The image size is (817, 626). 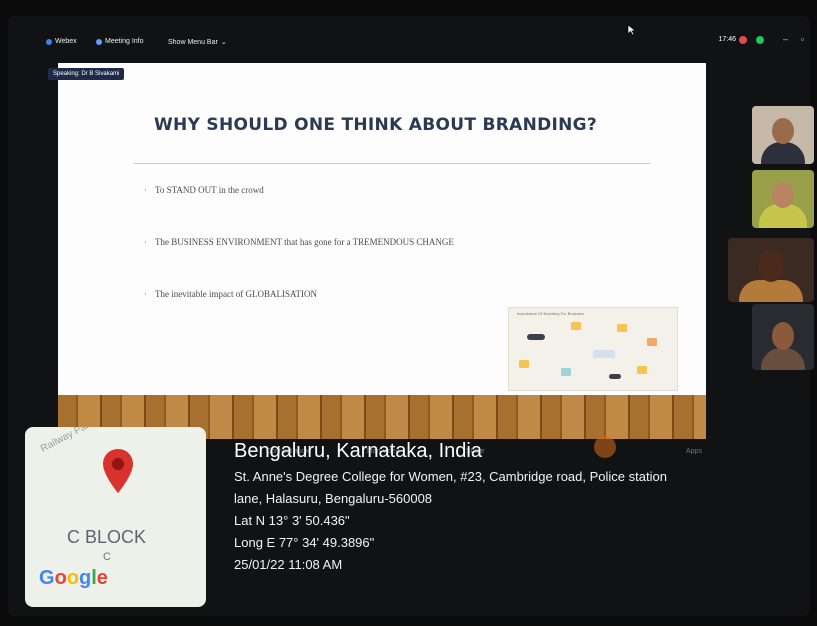 I want to click on slide-divider, so click(x=392, y=163).